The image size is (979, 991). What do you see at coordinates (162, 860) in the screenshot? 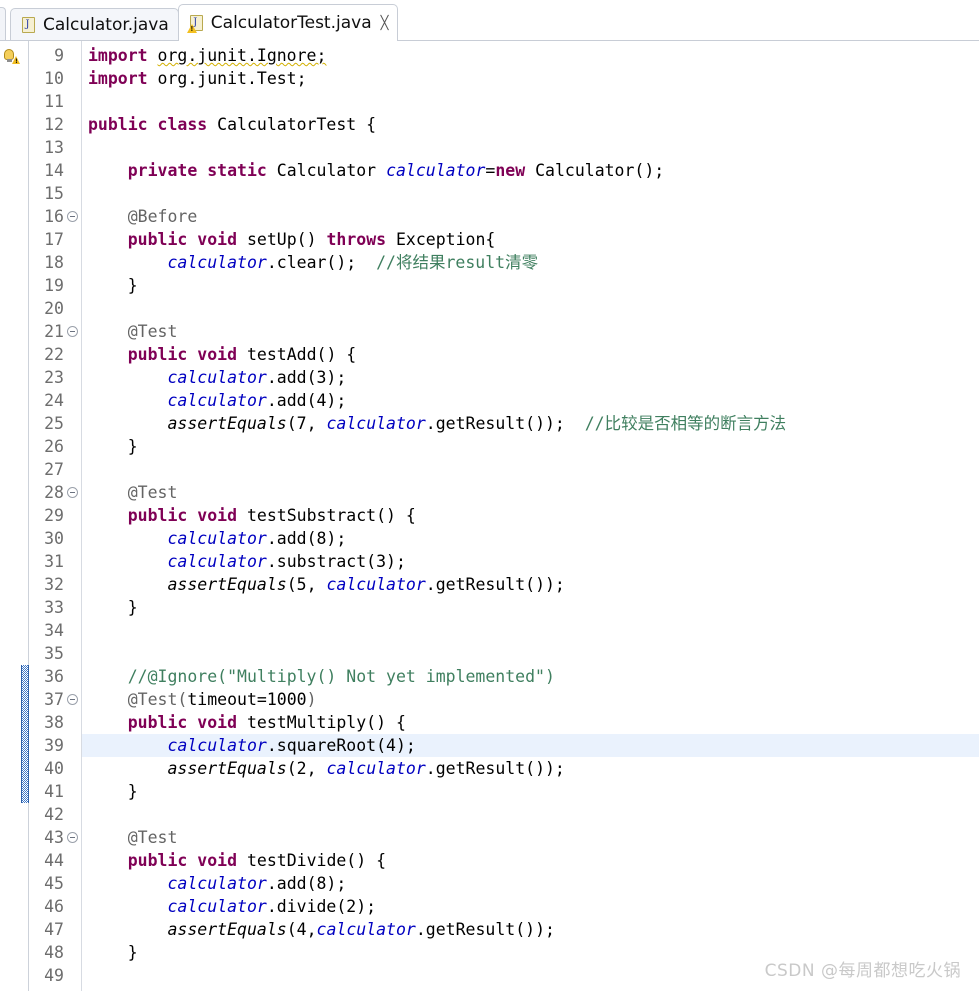
I see `code-token: public` at bounding box center [162, 860].